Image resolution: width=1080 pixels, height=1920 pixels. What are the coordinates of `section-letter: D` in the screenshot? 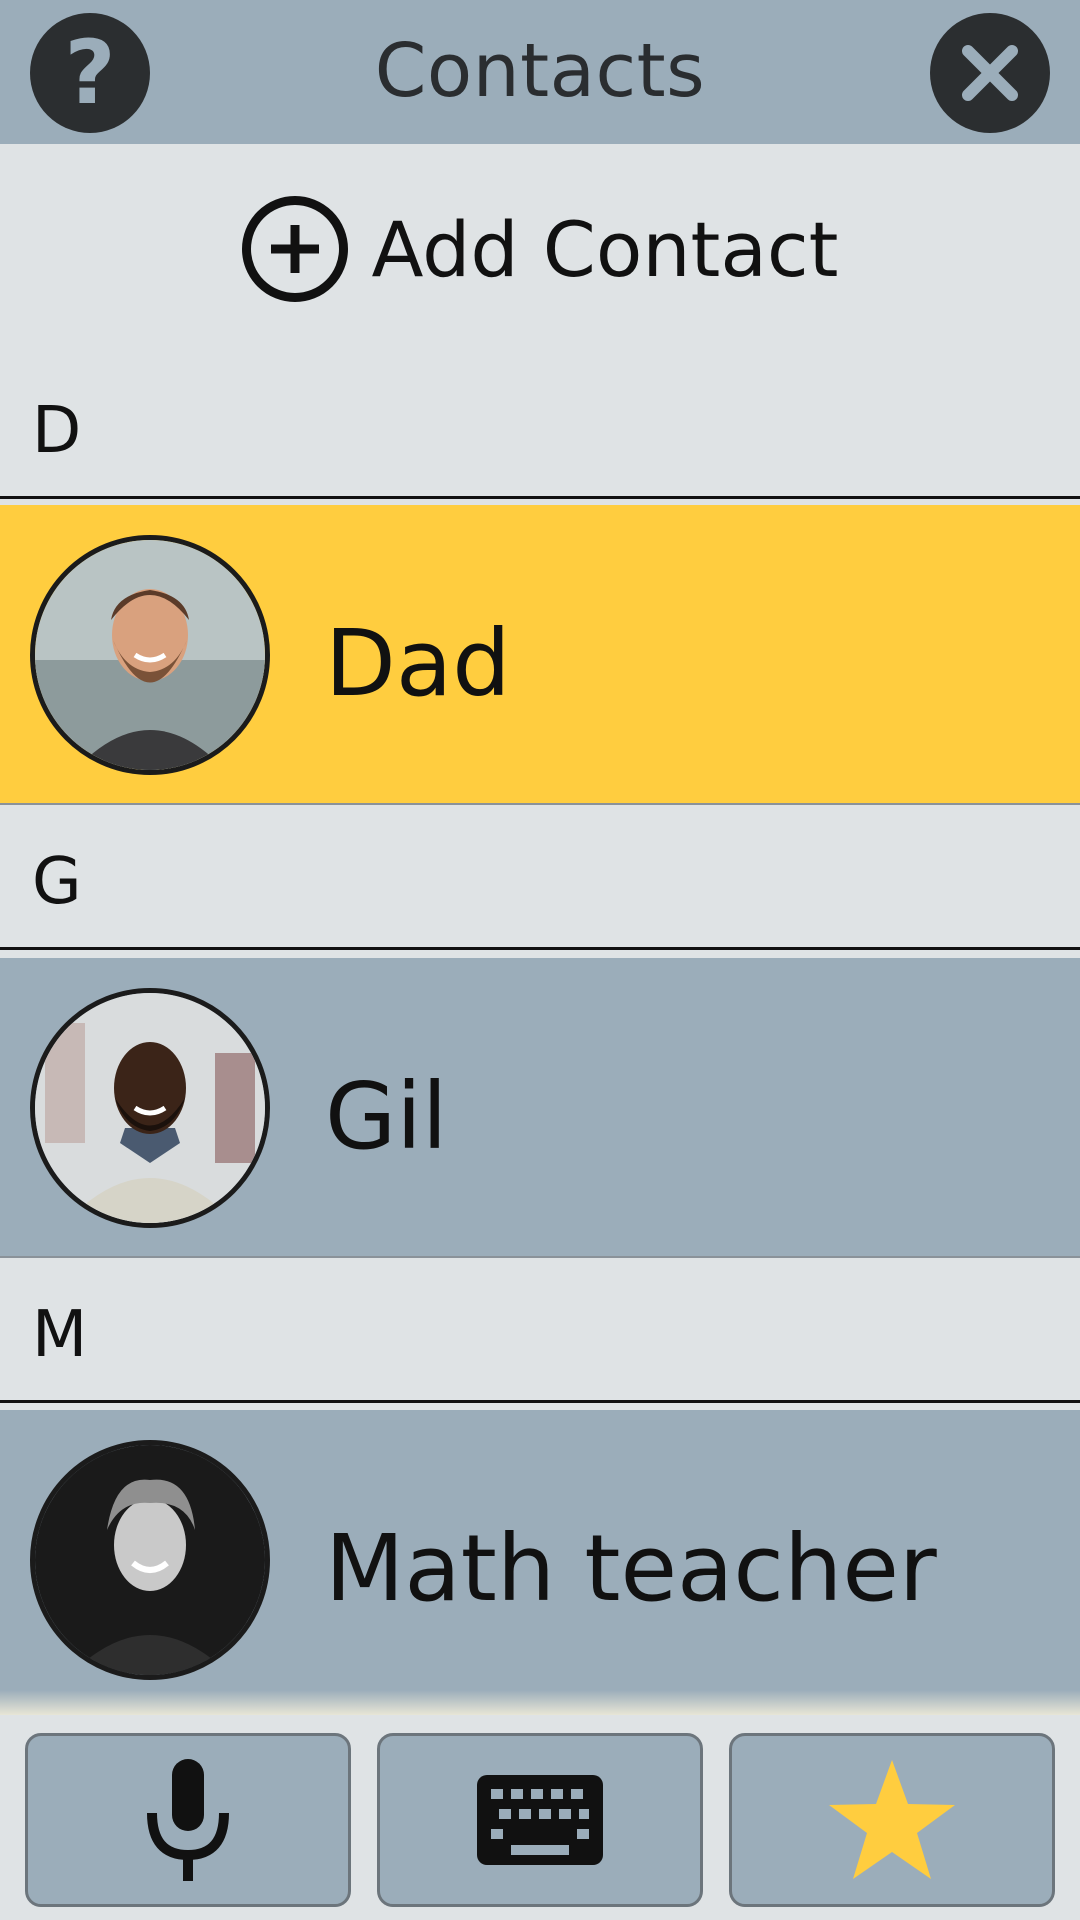 It's located at (57, 431).